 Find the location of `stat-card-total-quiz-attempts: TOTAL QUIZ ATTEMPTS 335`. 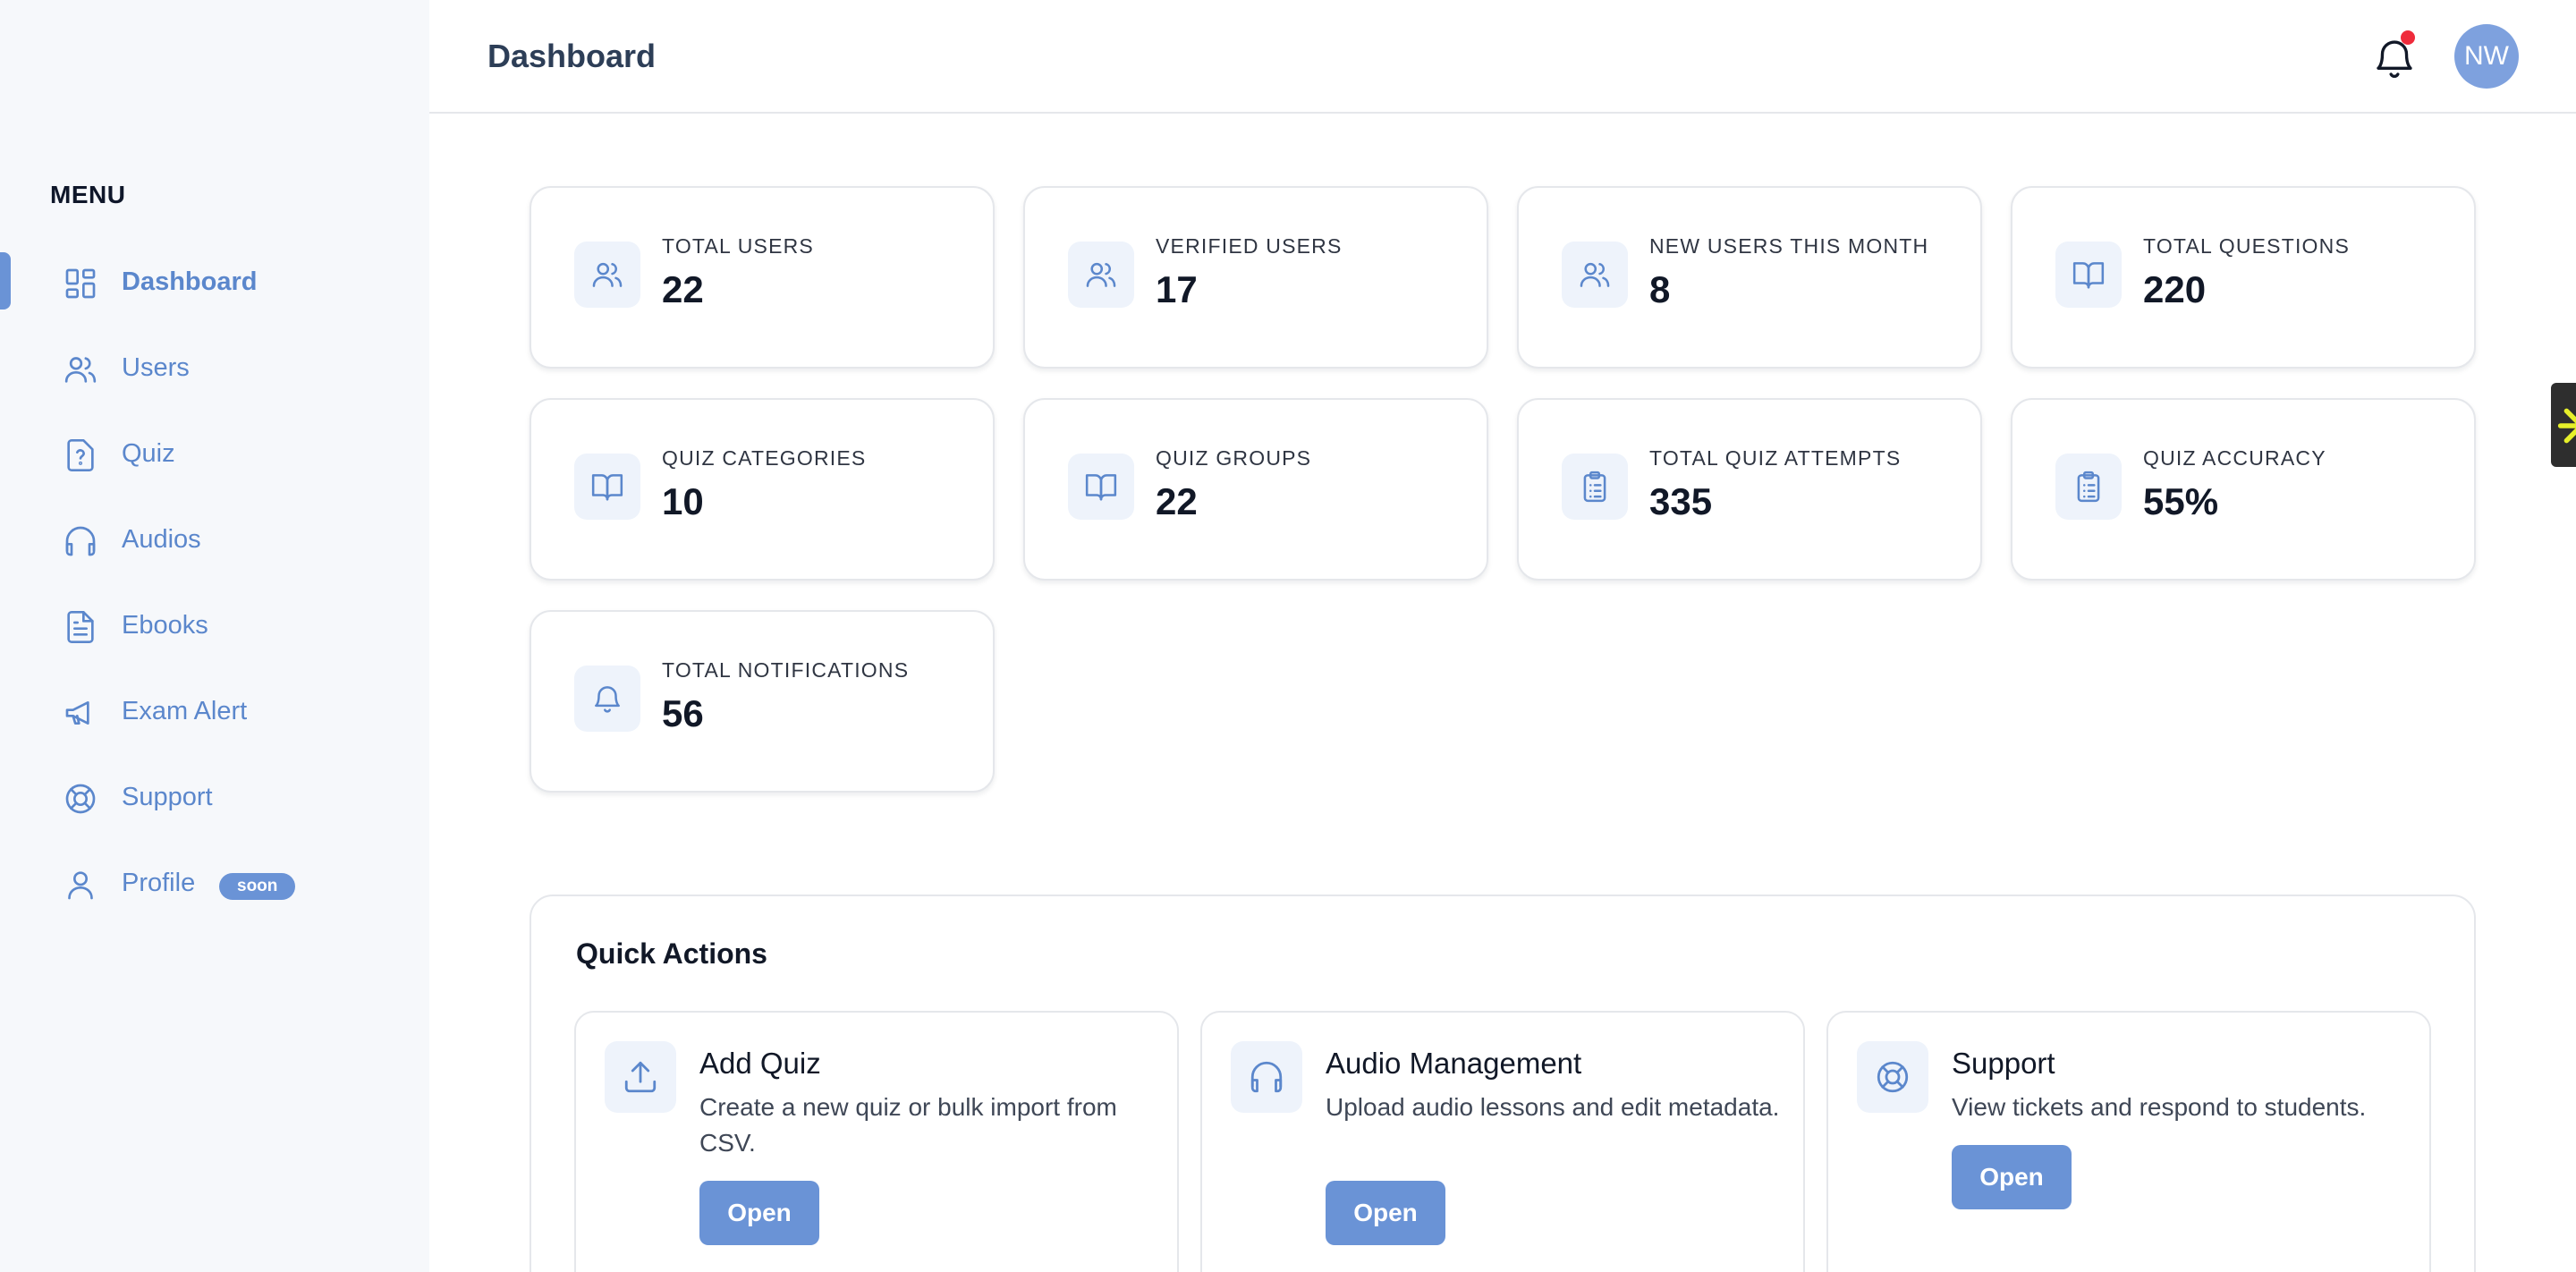

stat-card-total-quiz-attempts: TOTAL QUIZ ATTEMPTS 335 is located at coordinates (1749, 490).